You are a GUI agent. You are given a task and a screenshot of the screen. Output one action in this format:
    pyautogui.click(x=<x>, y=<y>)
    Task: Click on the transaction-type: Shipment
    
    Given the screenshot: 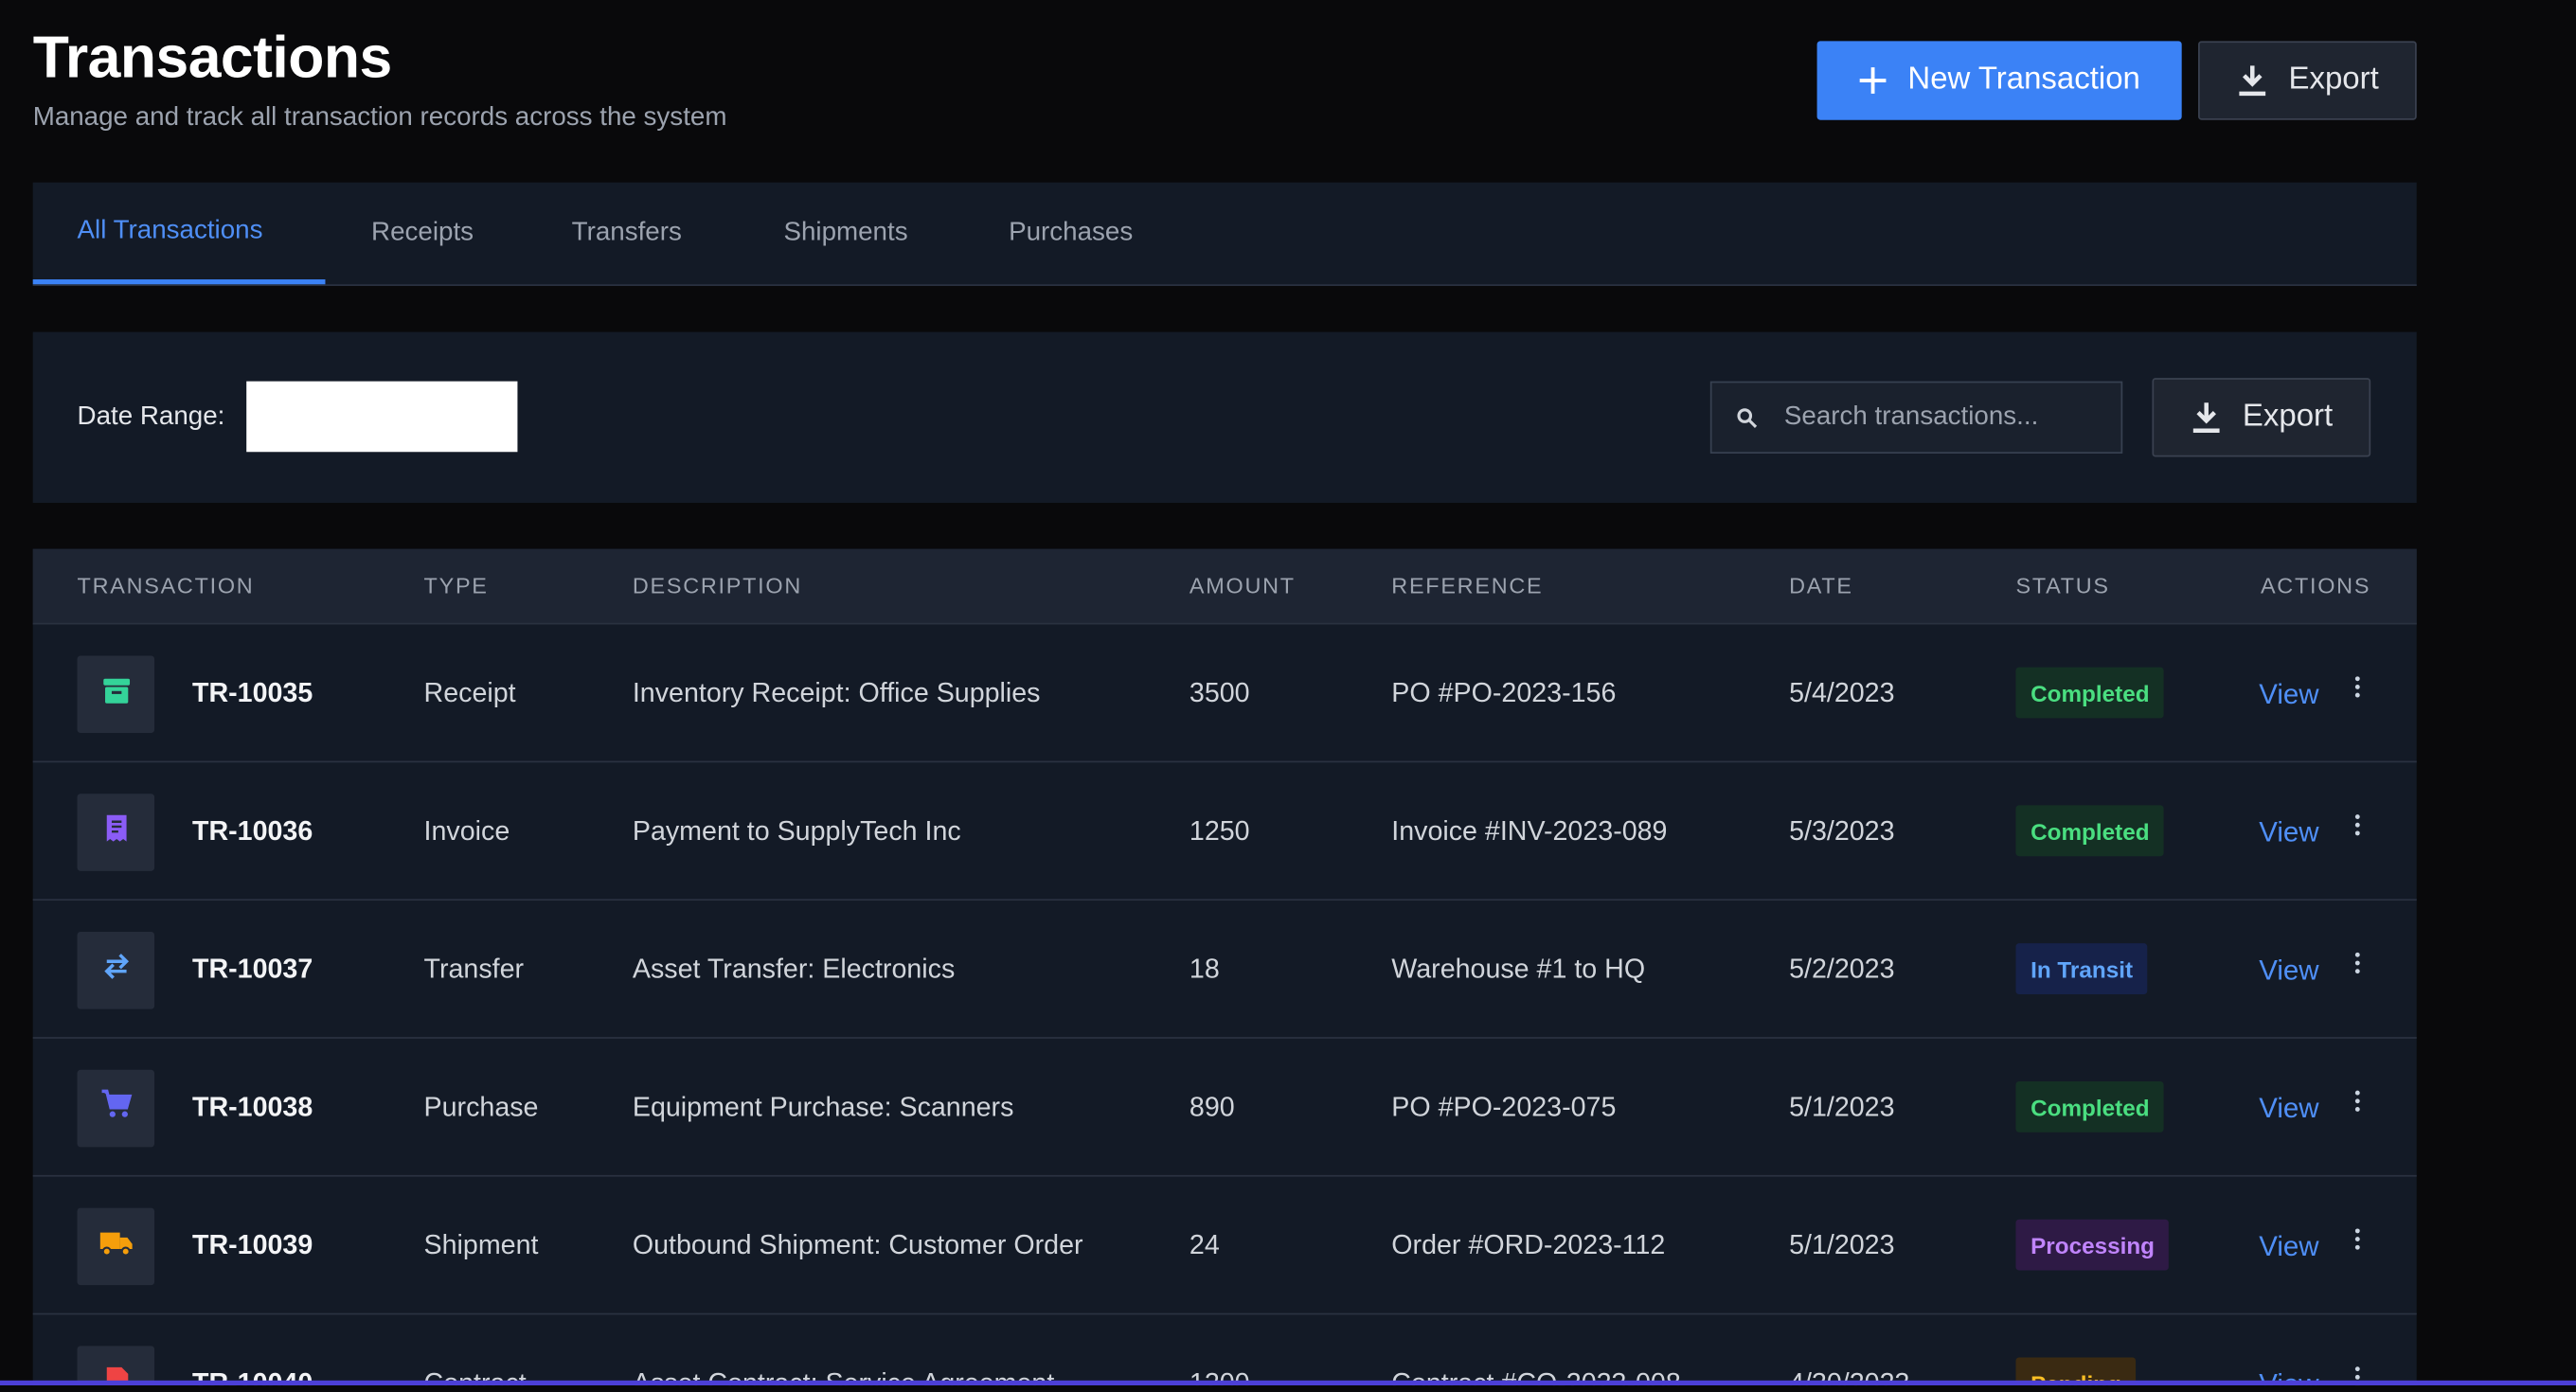 What is the action you would take?
    pyautogui.click(x=481, y=1245)
    